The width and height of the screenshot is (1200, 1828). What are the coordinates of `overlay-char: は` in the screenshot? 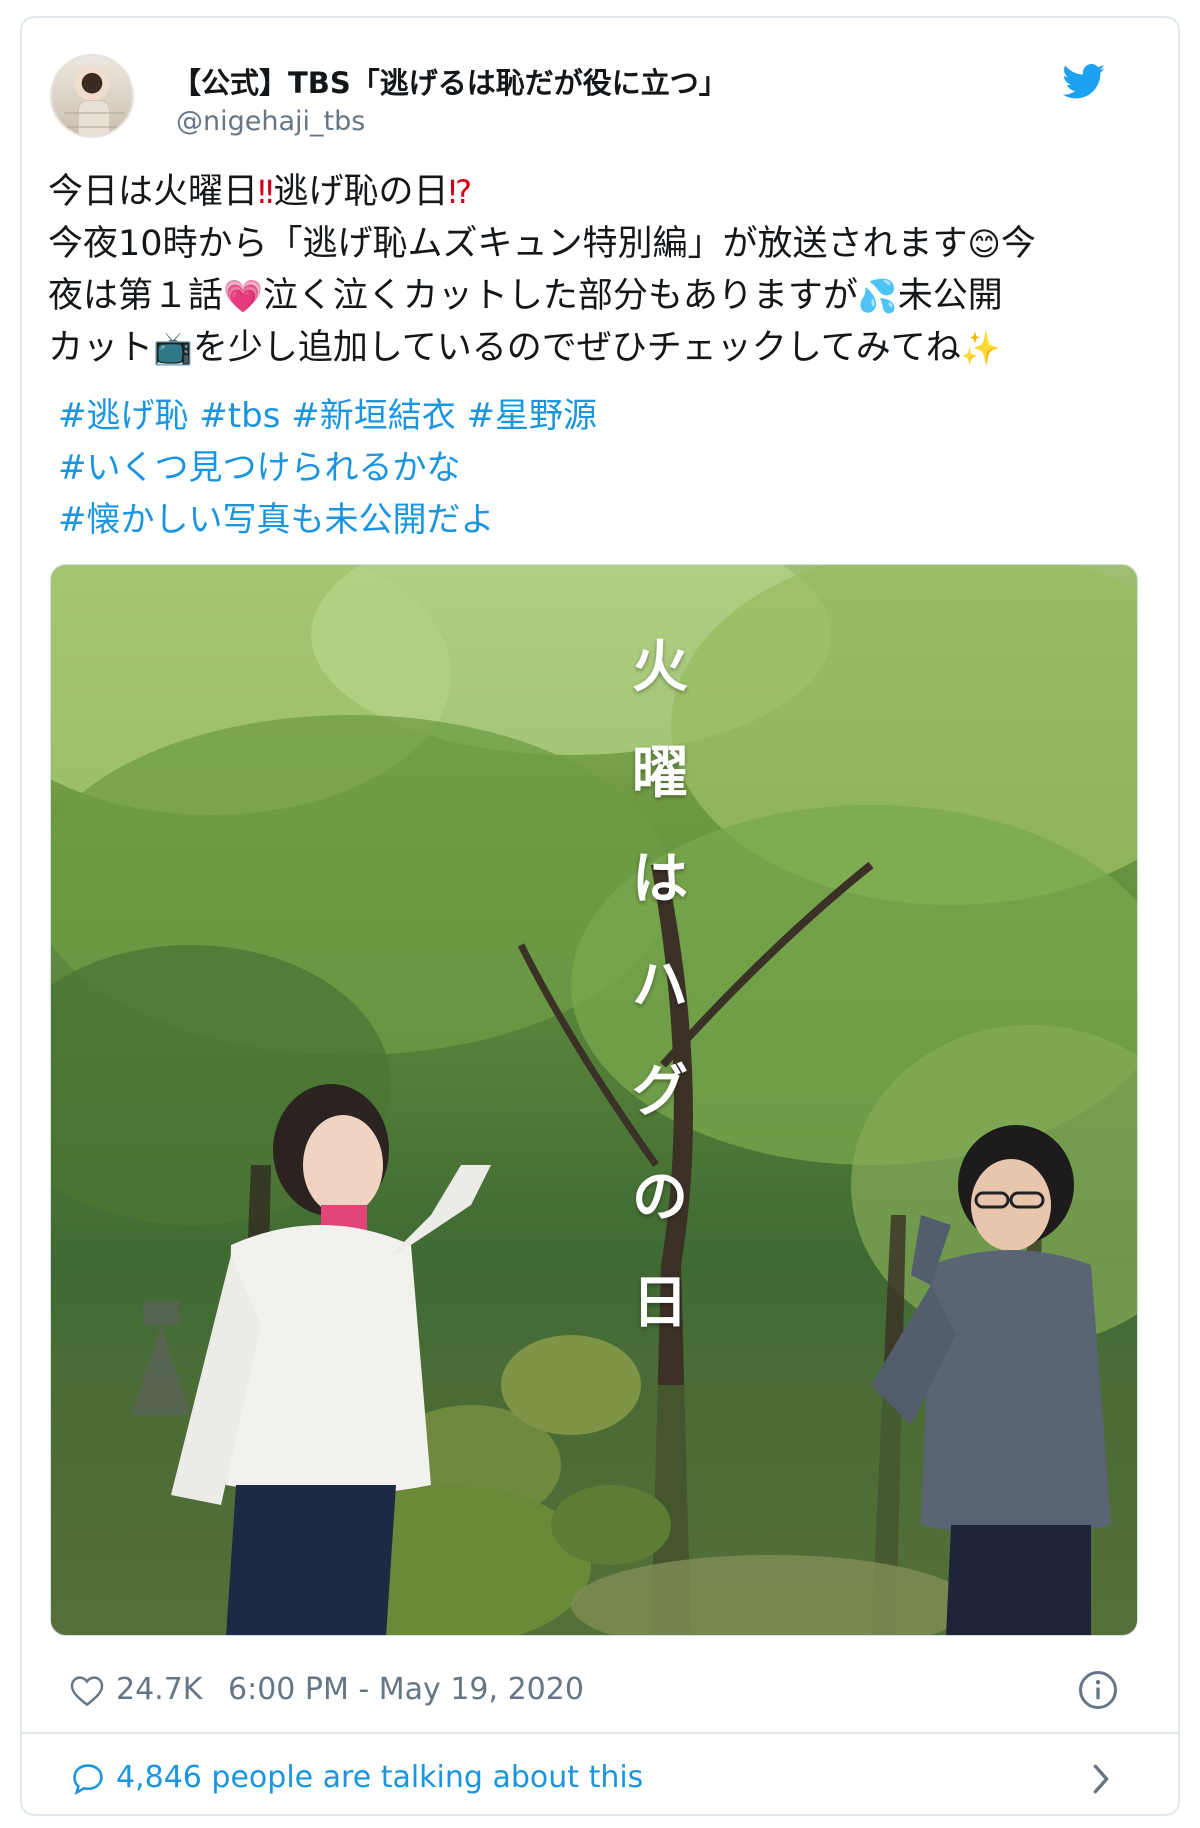 It's located at (660, 879).